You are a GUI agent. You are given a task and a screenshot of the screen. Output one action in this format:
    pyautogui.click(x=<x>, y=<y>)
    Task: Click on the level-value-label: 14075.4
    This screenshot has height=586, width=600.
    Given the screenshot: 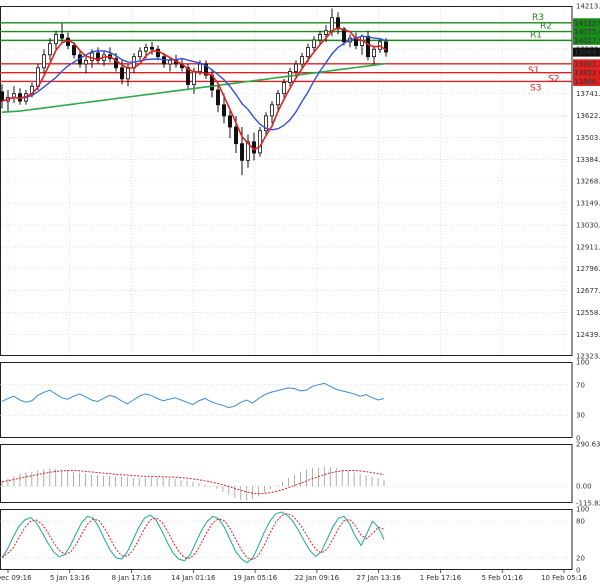 What is the action you would take?
    pyautogui.click(x=587, y=32)
    